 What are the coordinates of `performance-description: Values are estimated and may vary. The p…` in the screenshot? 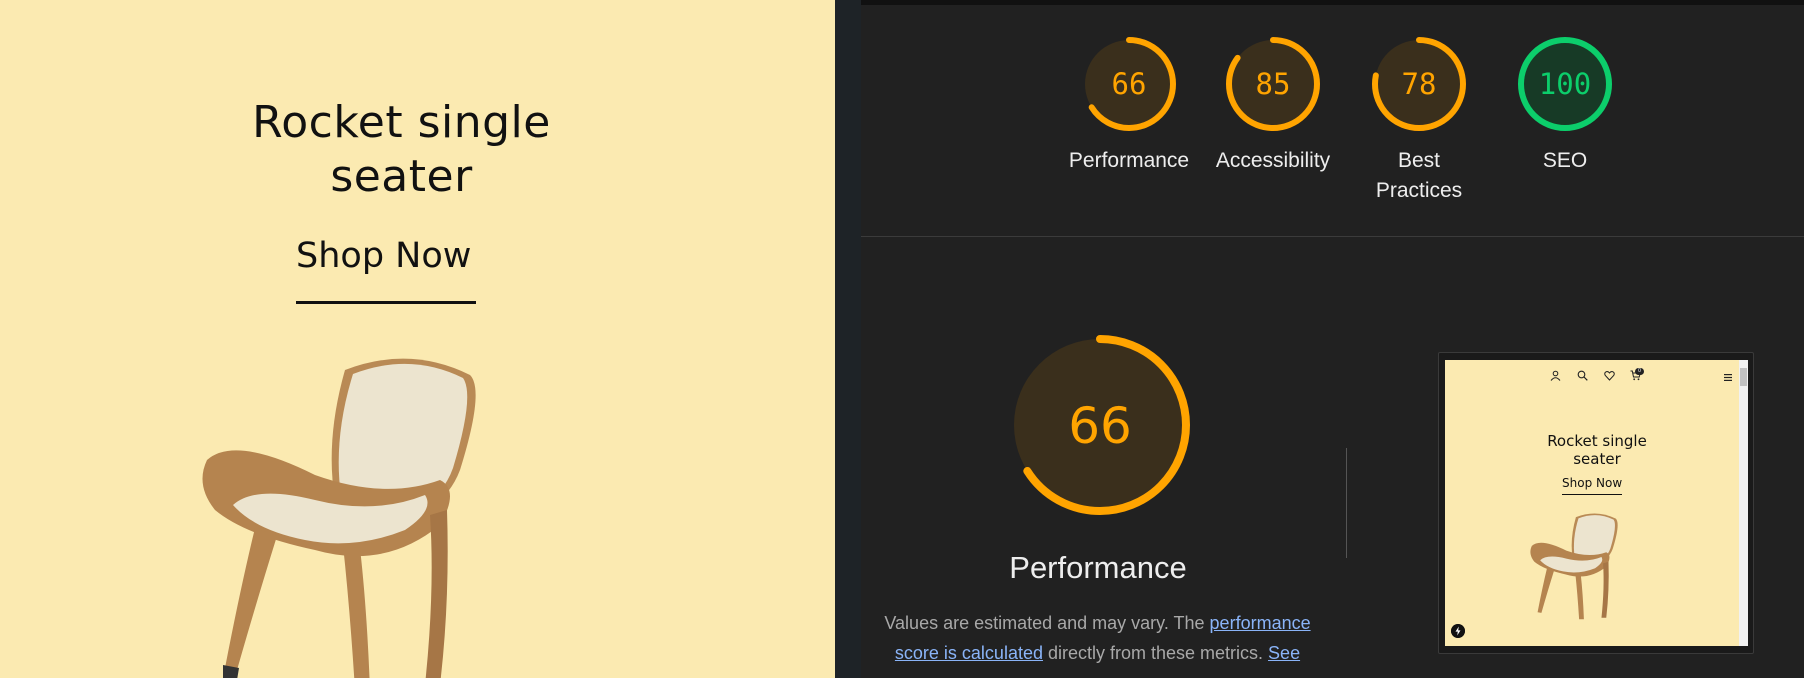 It's located at (1097, 638).